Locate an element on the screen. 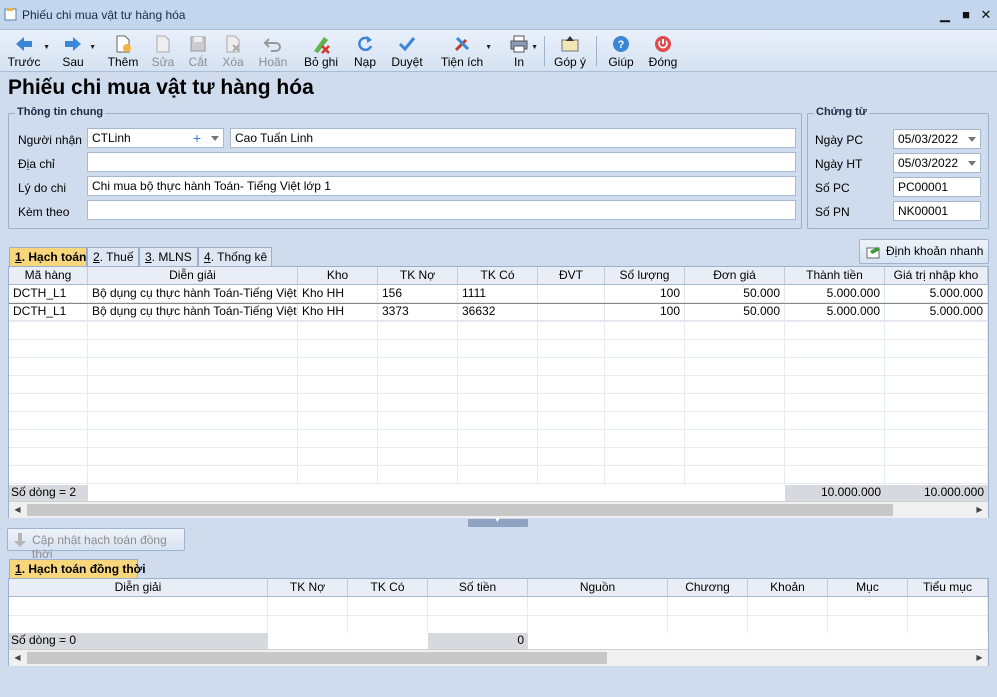 This screenshot has width=997, height=697. save-button: Cắt is located at coordinates (198, 51).